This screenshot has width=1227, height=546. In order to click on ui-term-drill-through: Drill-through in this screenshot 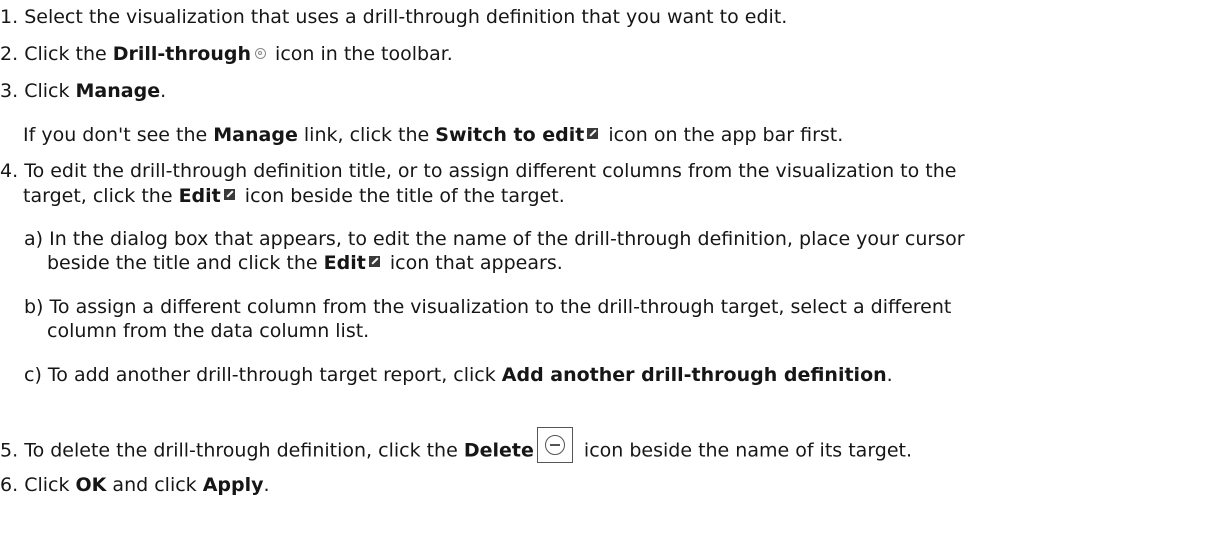, I will do `click(181, 54)`.